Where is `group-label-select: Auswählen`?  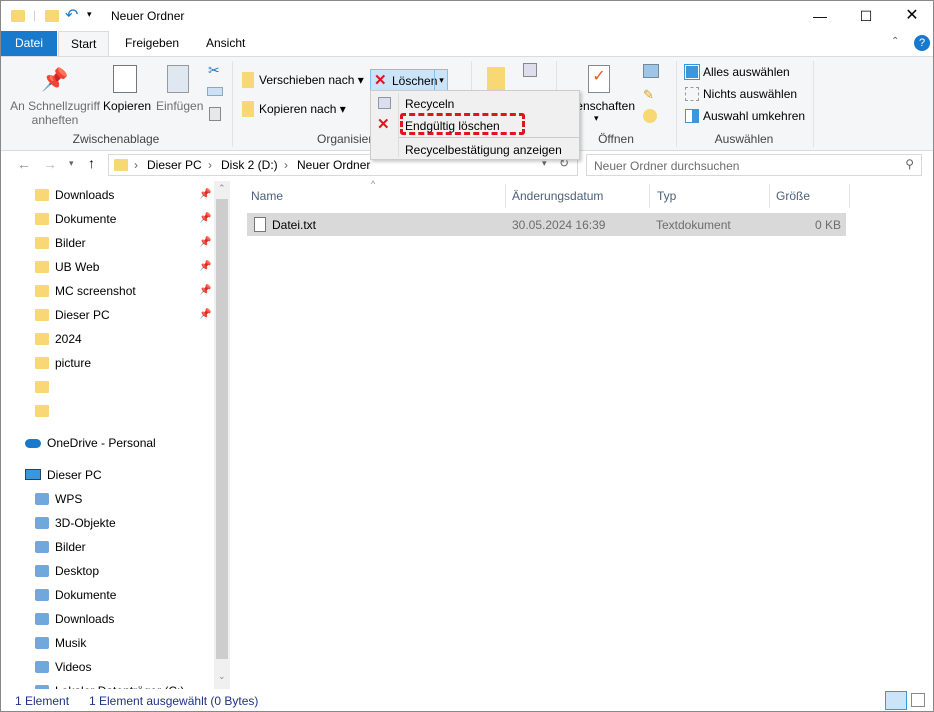
group-label-select: Auswählen is located at coordinates (744, 139).